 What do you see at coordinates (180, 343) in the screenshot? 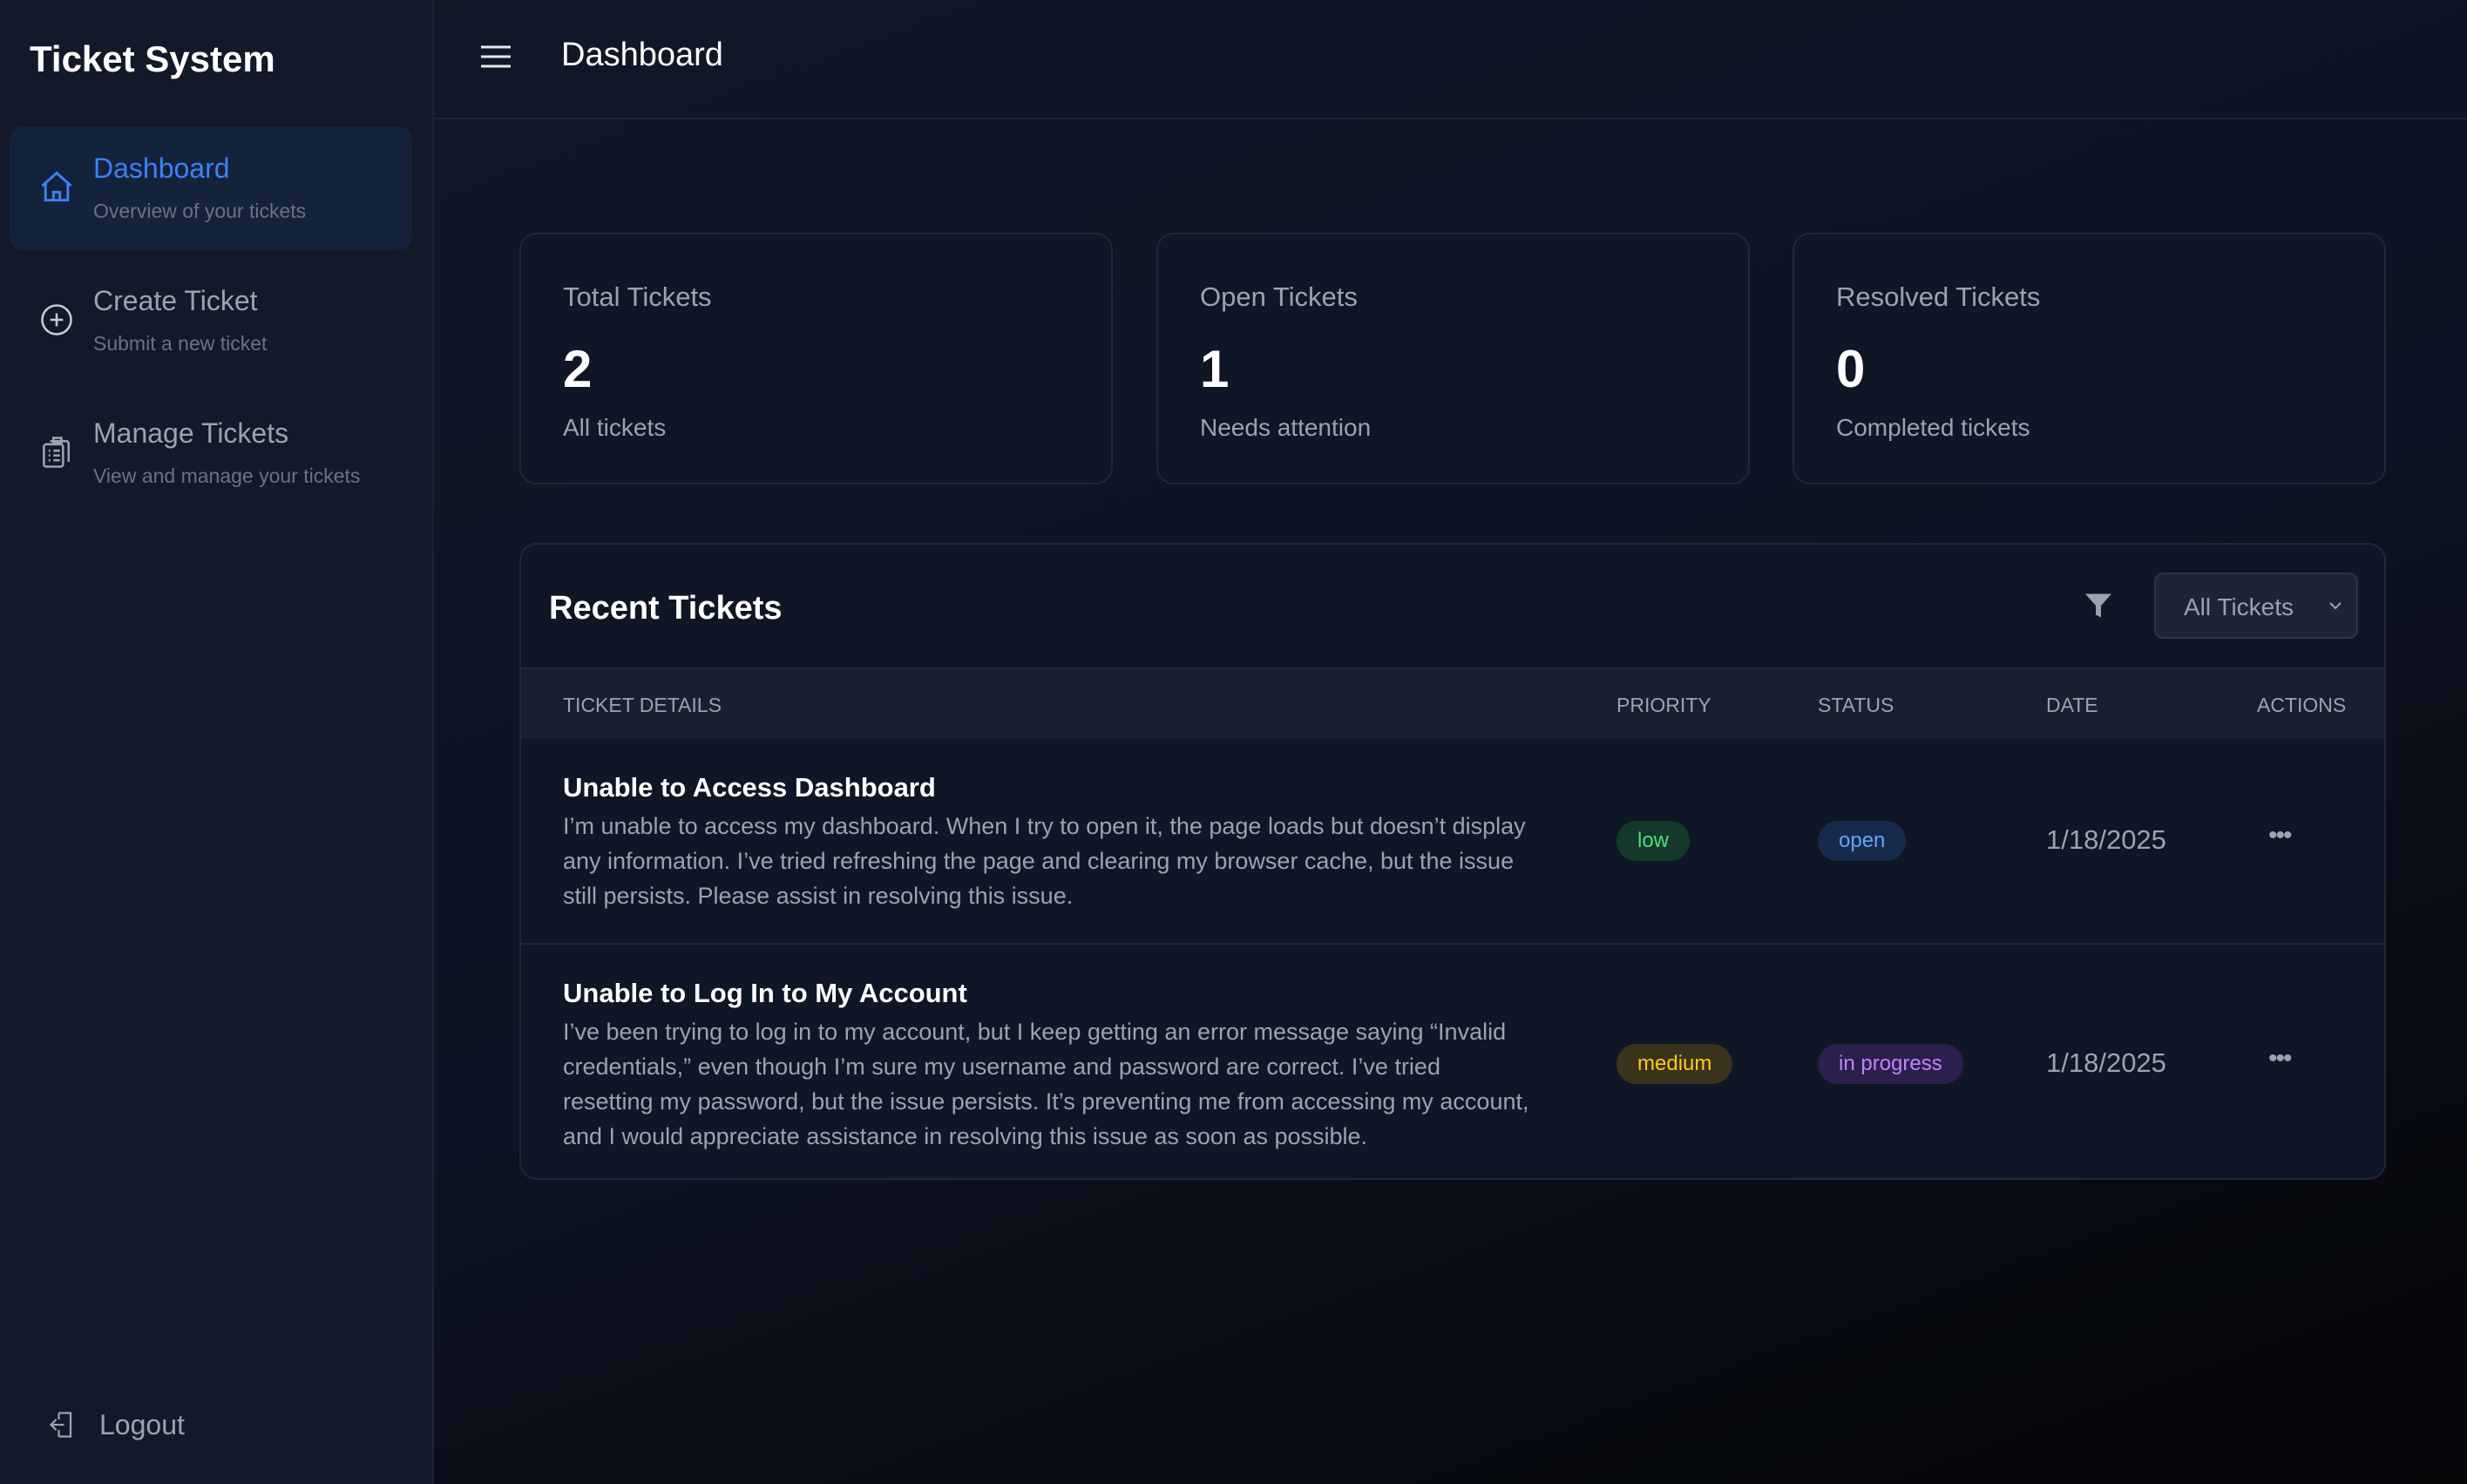
I see `sidebar-item-subtitle: Submit a new ticket` at bounding box center [180, 343].